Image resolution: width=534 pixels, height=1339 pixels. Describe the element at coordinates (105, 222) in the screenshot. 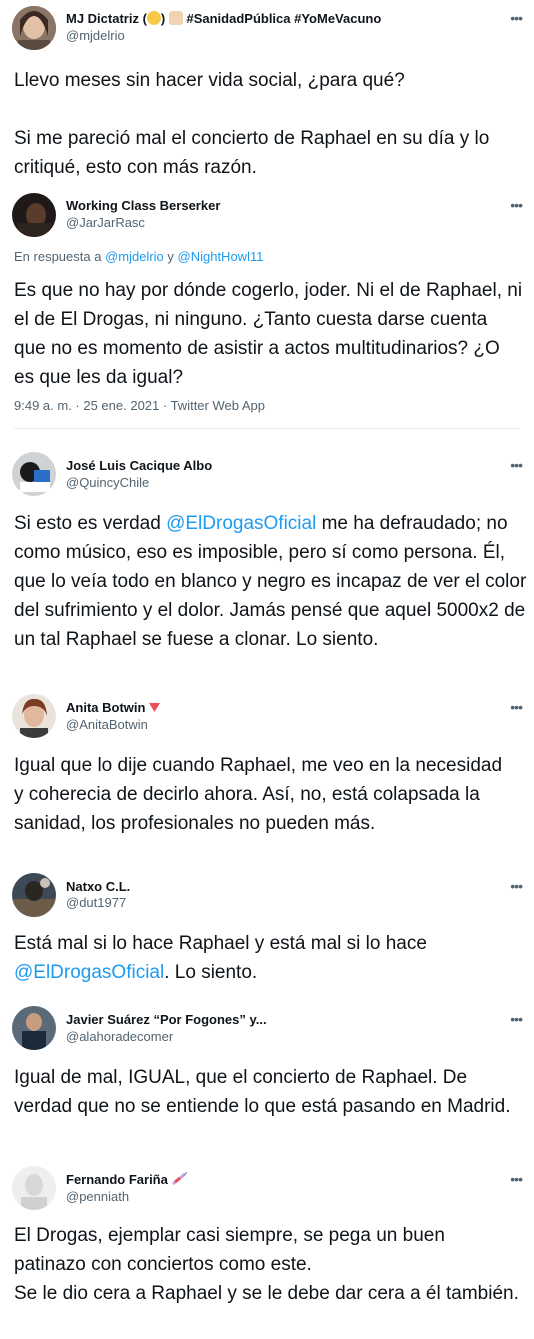

I see `author-handle: @JarJarRasc` at that location.